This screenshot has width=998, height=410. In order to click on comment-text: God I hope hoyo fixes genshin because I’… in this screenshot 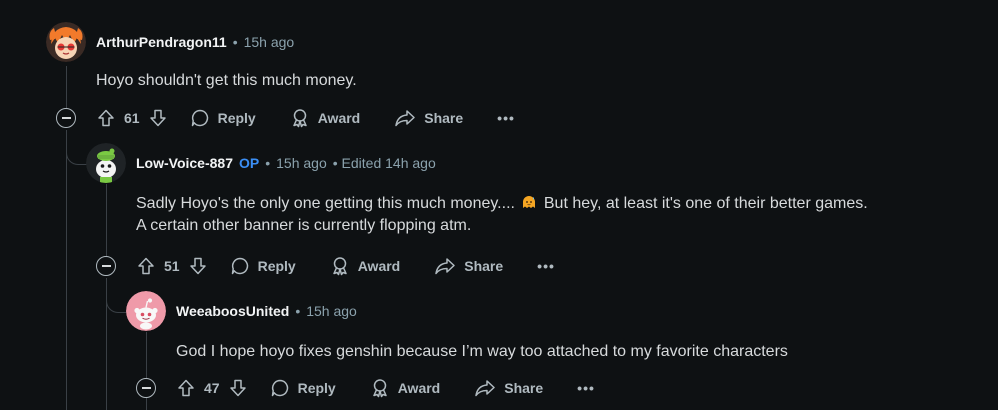, I will do `click(482, 351)`.